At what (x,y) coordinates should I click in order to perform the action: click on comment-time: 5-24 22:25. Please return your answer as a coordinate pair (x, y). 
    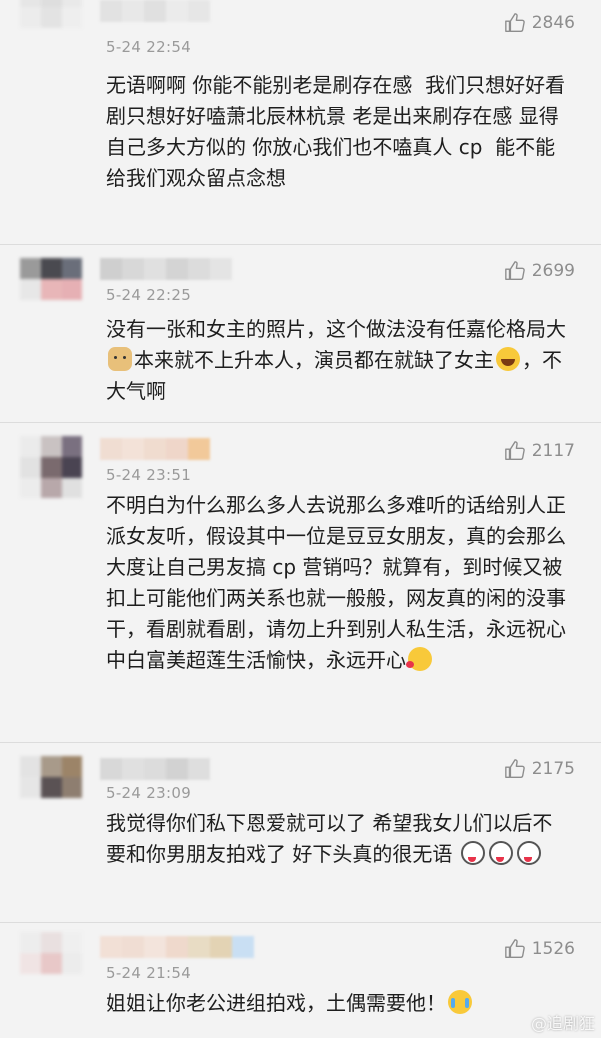
    Looking at the image, I should click on (149, 295).